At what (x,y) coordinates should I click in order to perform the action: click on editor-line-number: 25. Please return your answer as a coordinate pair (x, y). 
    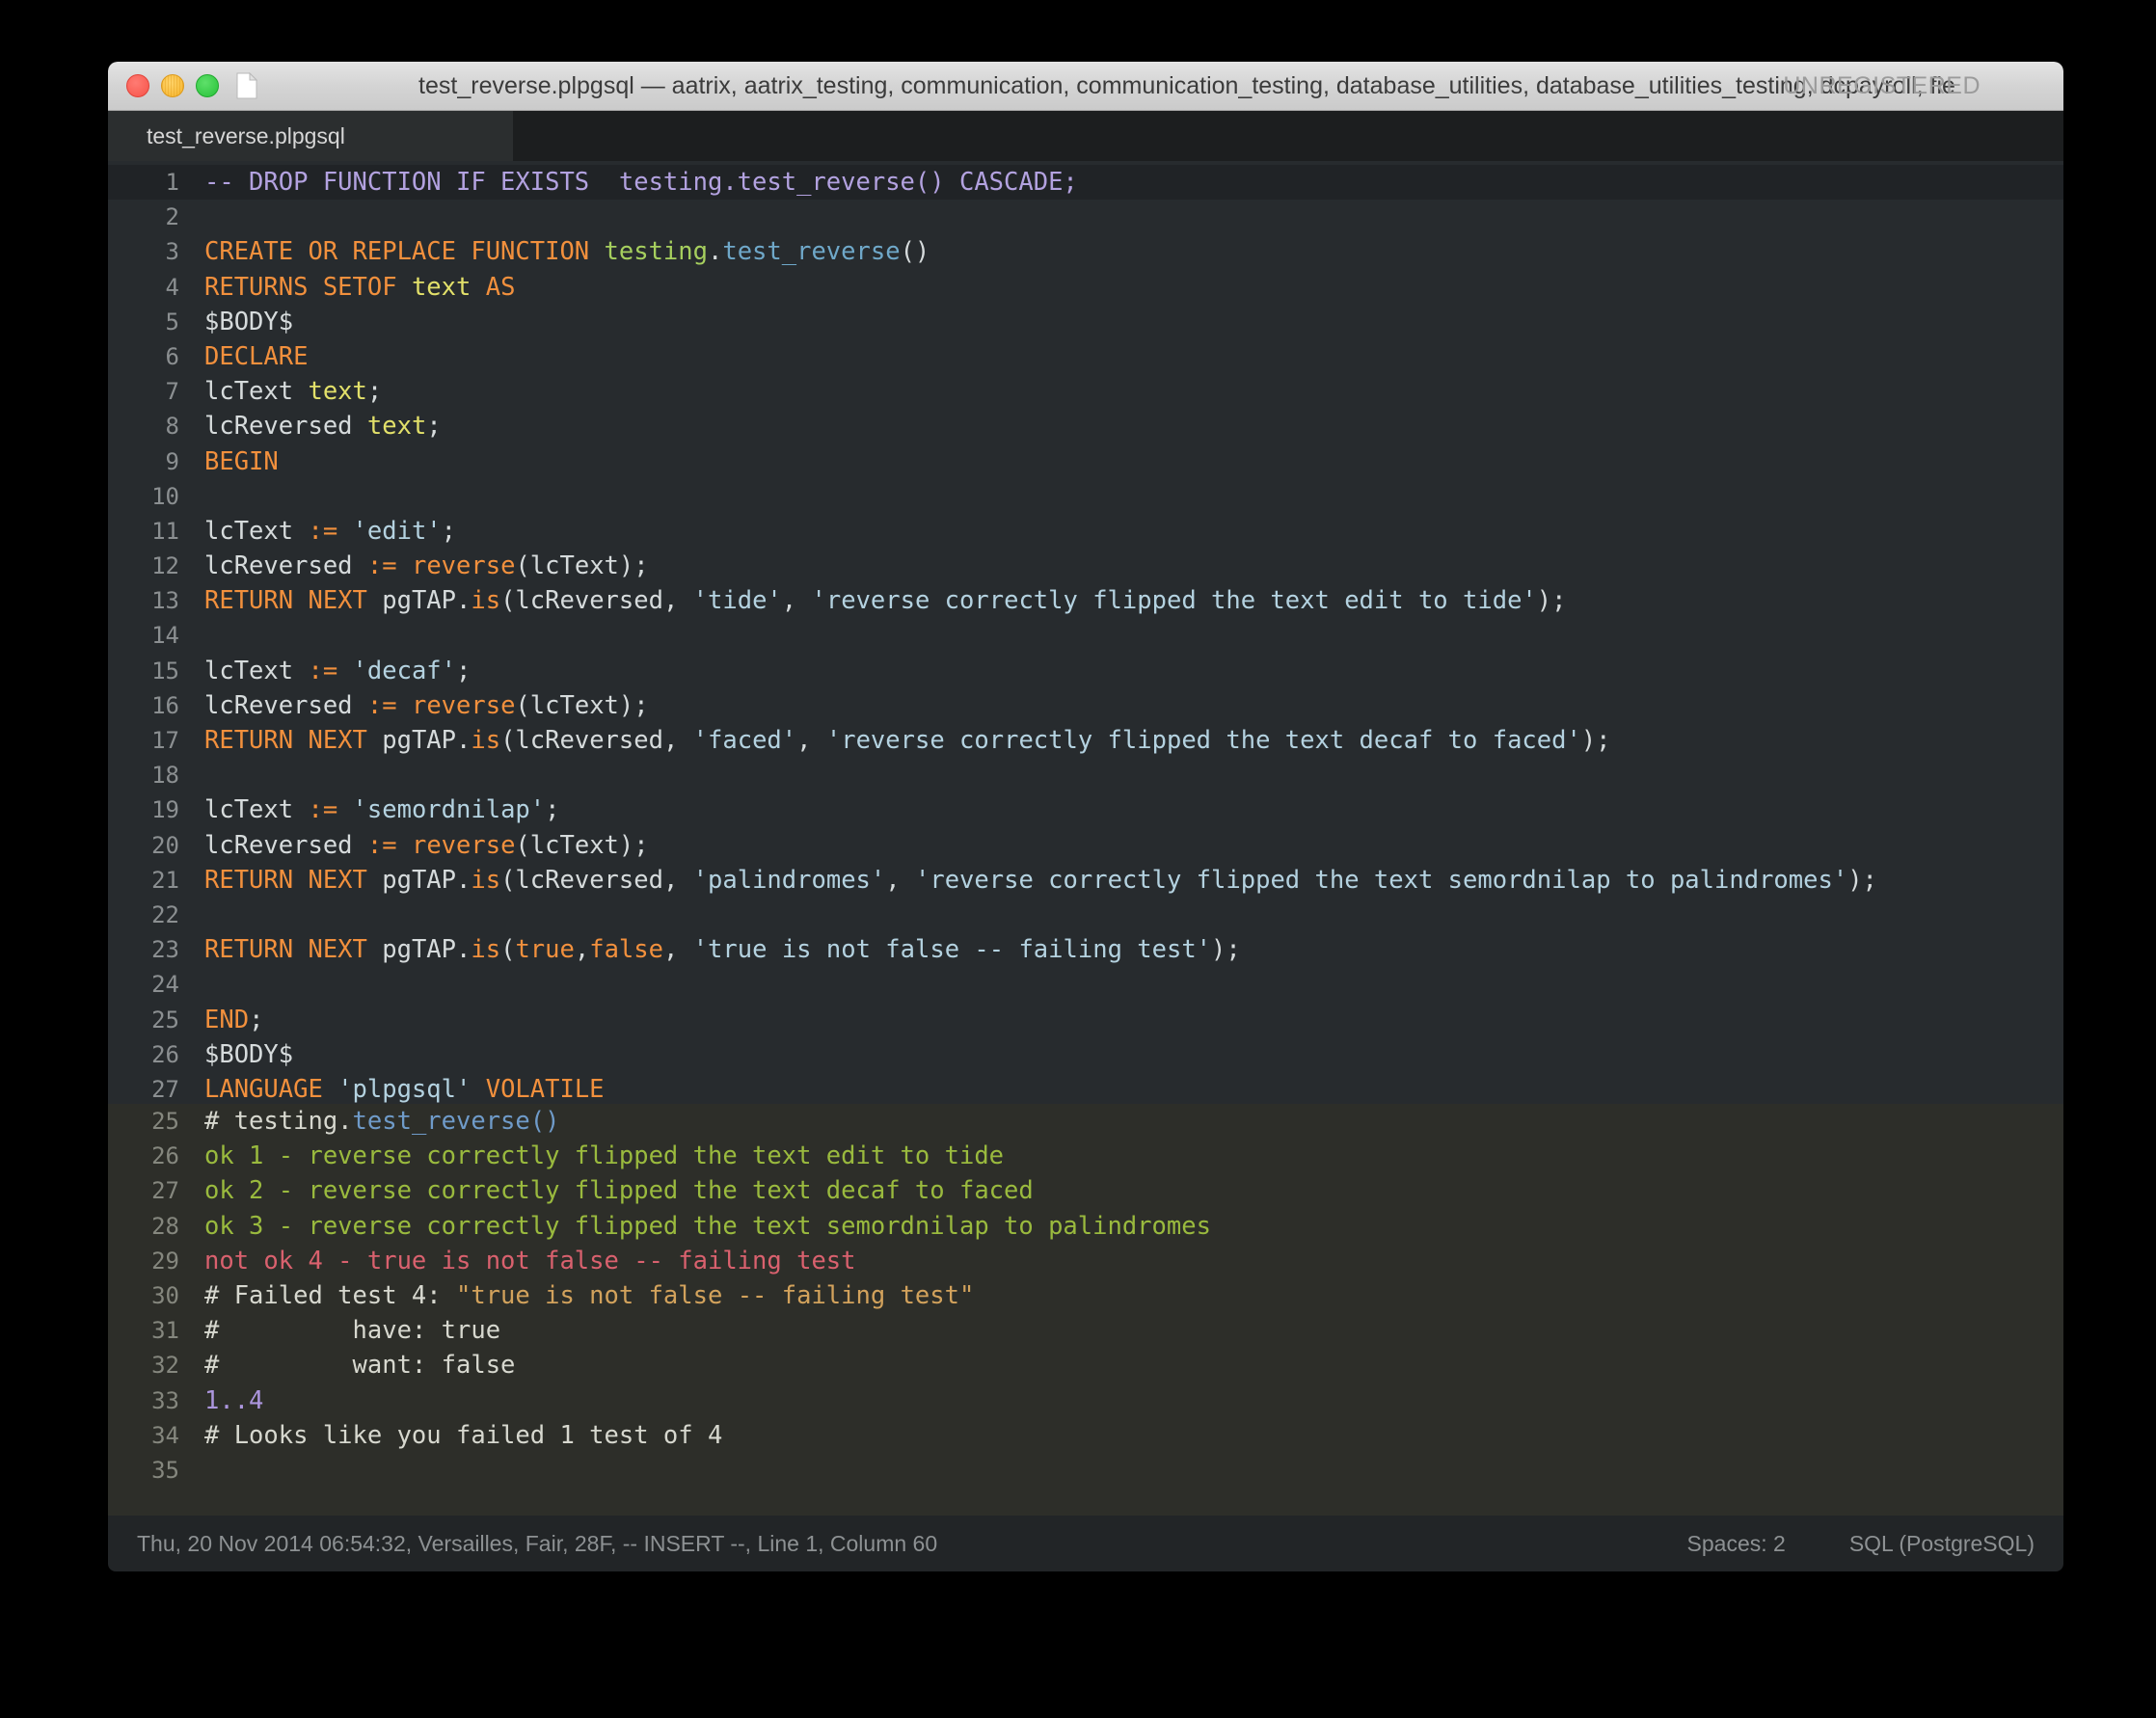
    Looking at the image, I should click on (165, 1019).